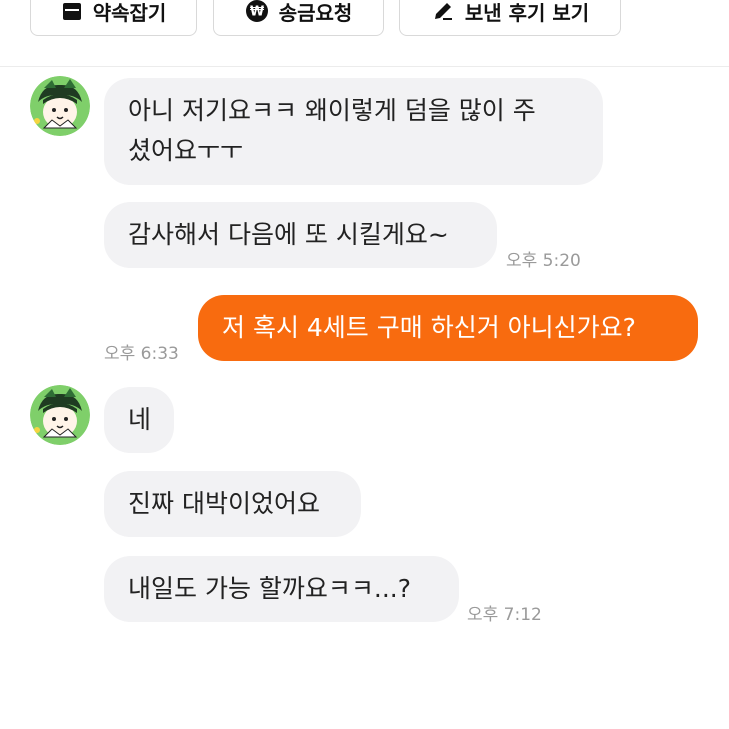  What do you see at coordinates (543, 261) in the screenshot?
I see `message-timestamp: 오후 5:20` at bounding box center [543, 261].